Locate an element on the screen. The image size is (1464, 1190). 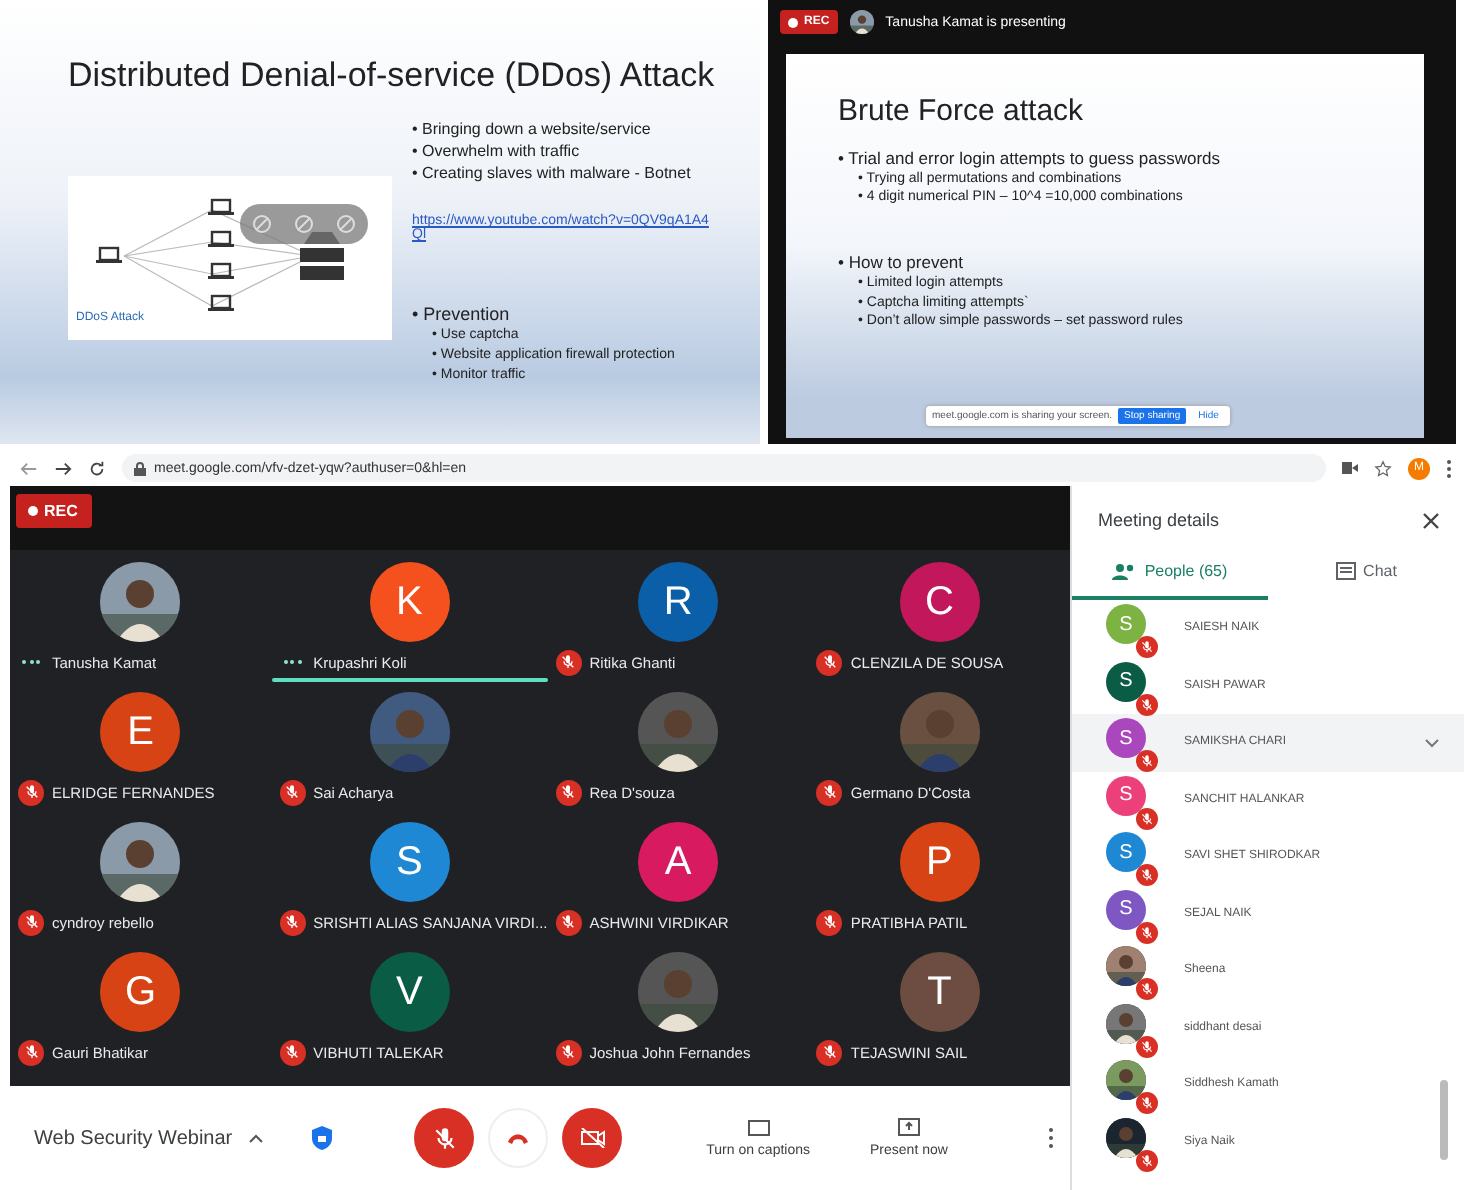
avatar: V is located at coordinates (409, 992).